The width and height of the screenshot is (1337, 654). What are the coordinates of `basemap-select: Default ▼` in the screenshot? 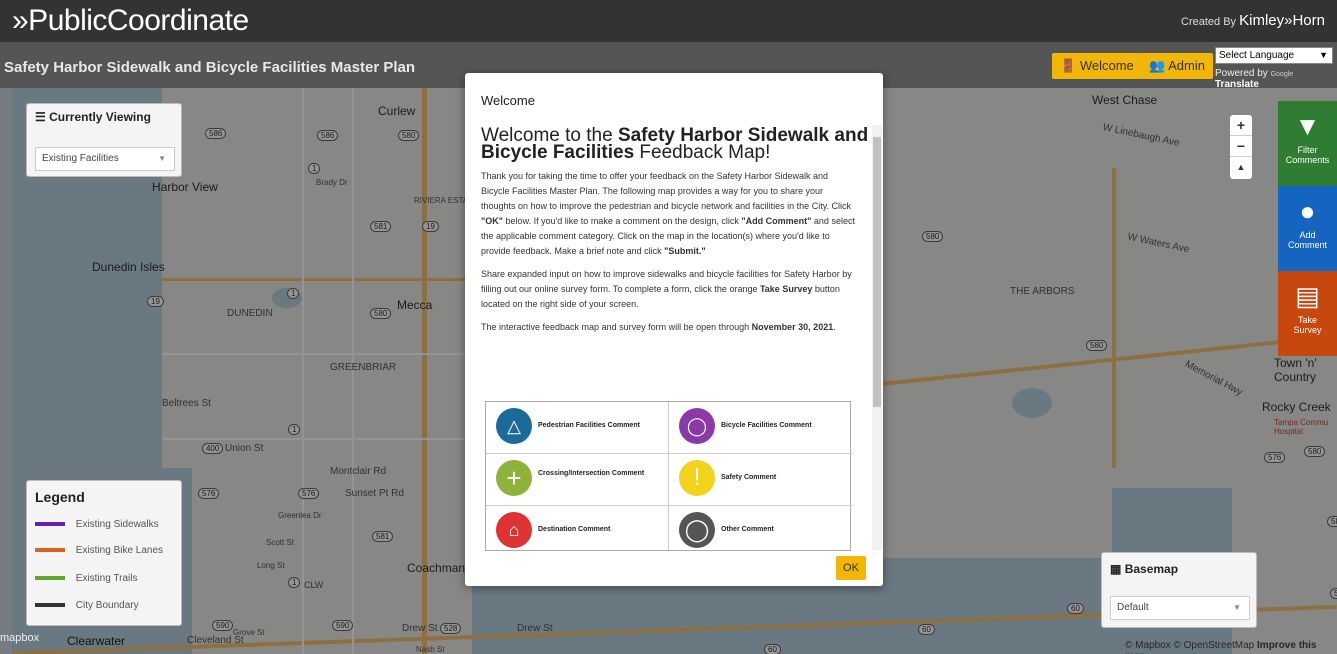 It's located at (1180, 608).